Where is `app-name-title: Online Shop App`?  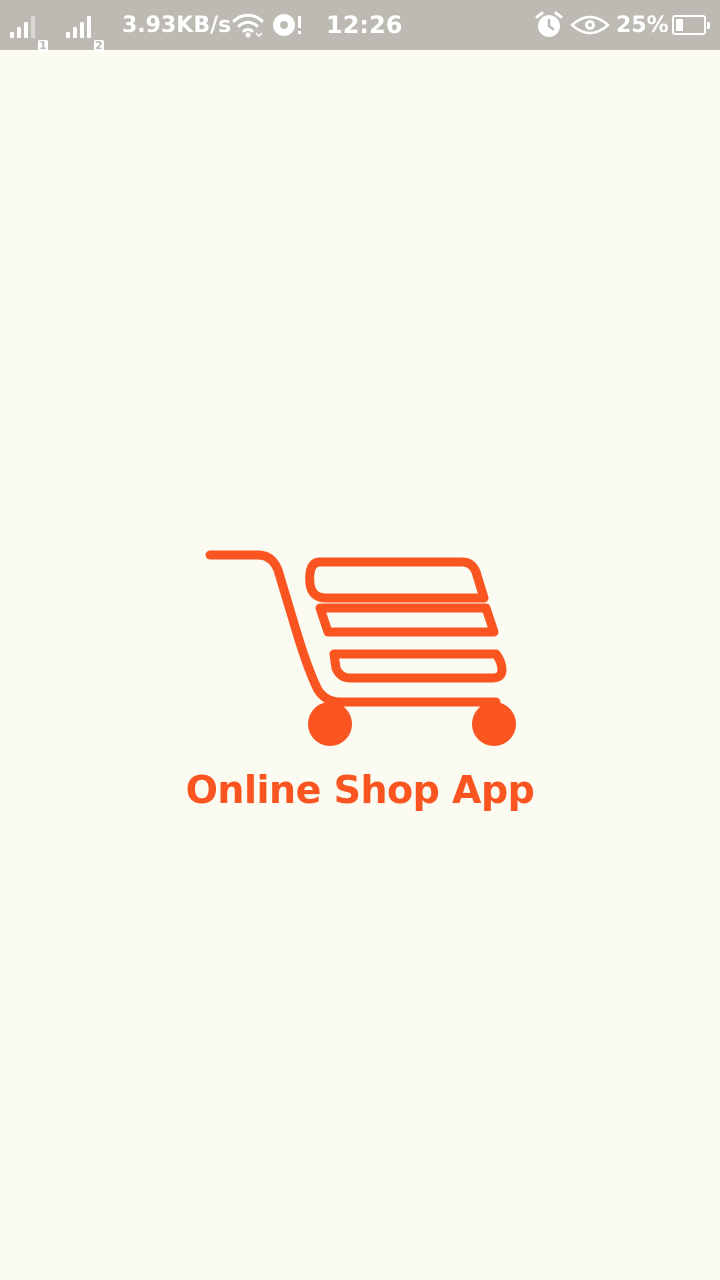
app-name-title: Online Shop App is located at coordinates (360, 790).